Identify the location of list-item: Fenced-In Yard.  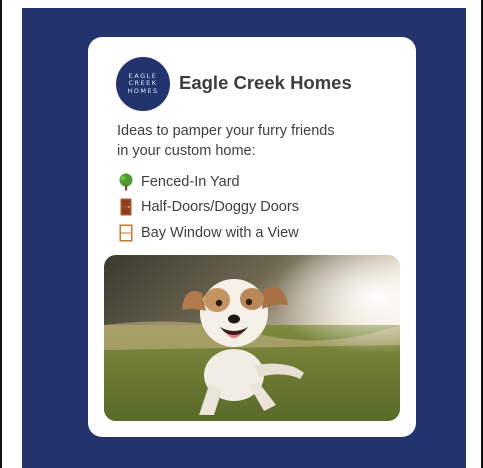
(208, 182).